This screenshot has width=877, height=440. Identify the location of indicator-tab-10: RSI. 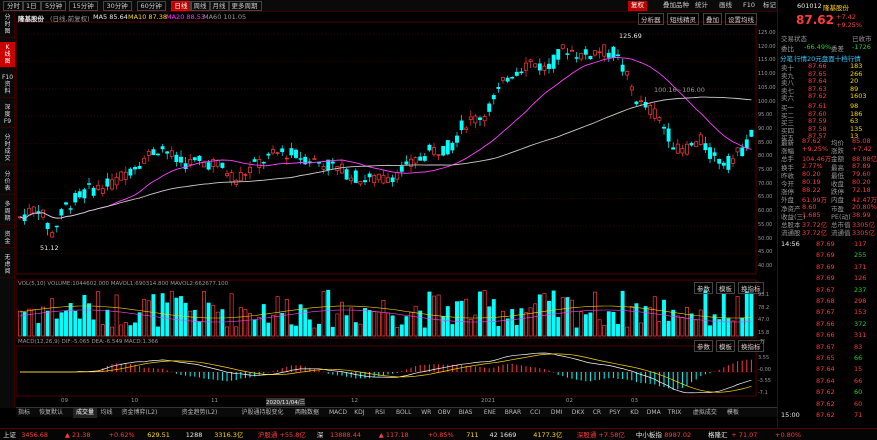
(380, 413).